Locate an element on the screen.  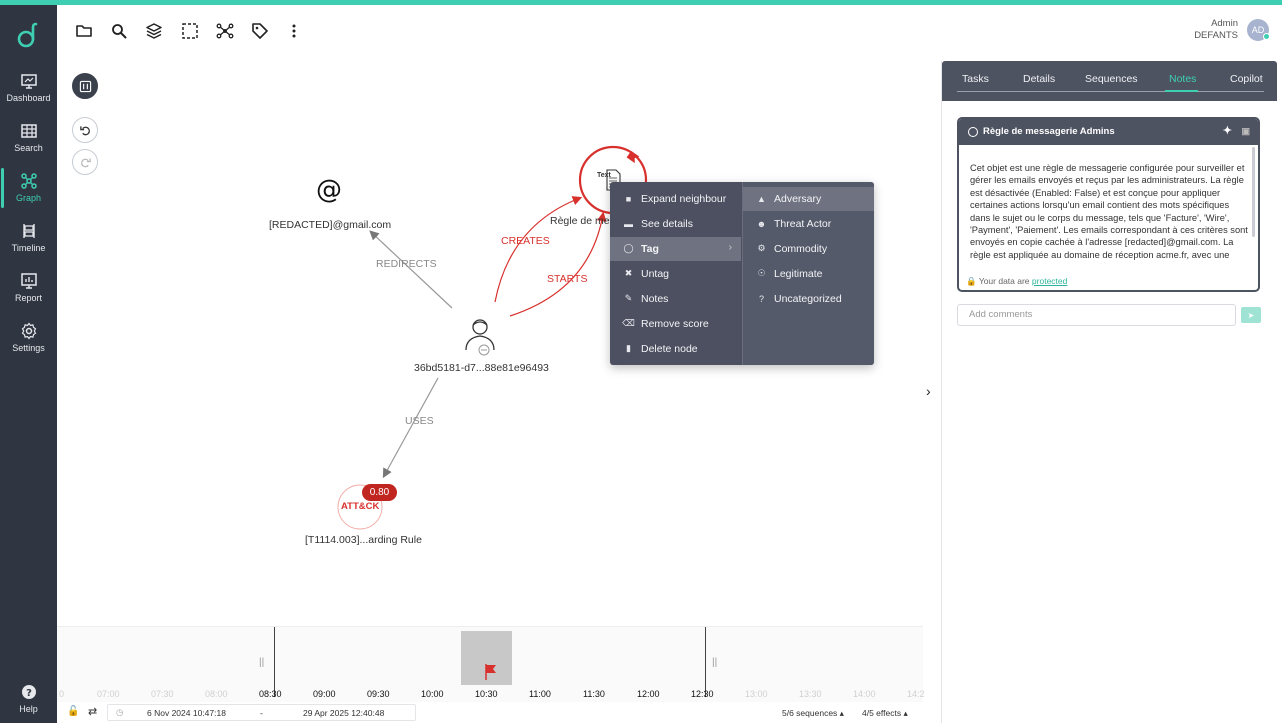
eraser-icon: ⌫ is located at coordinates (628, 323).